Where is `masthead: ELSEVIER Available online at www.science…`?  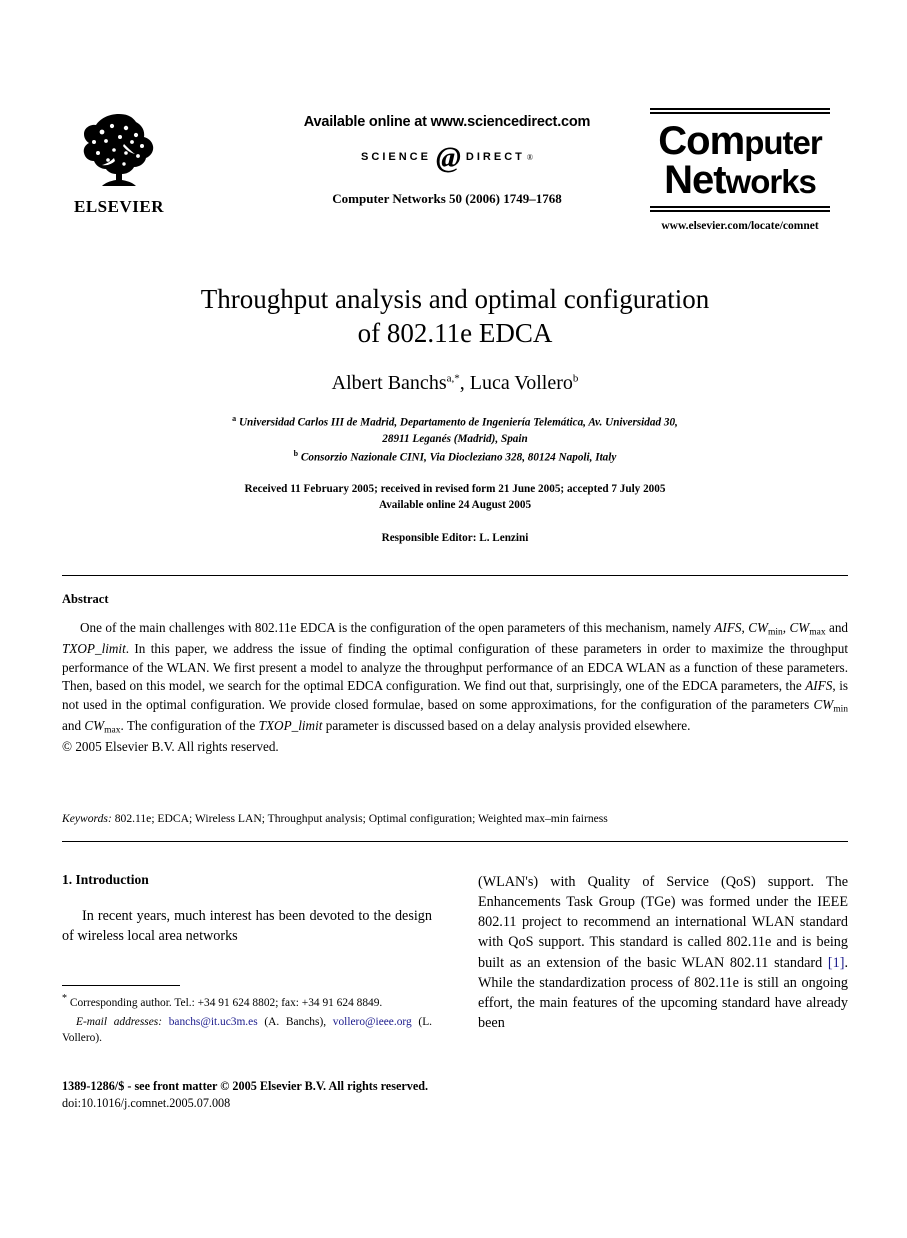 masthead: ELSEVIER Available online at www.science… is located at coordinates (455, 175).